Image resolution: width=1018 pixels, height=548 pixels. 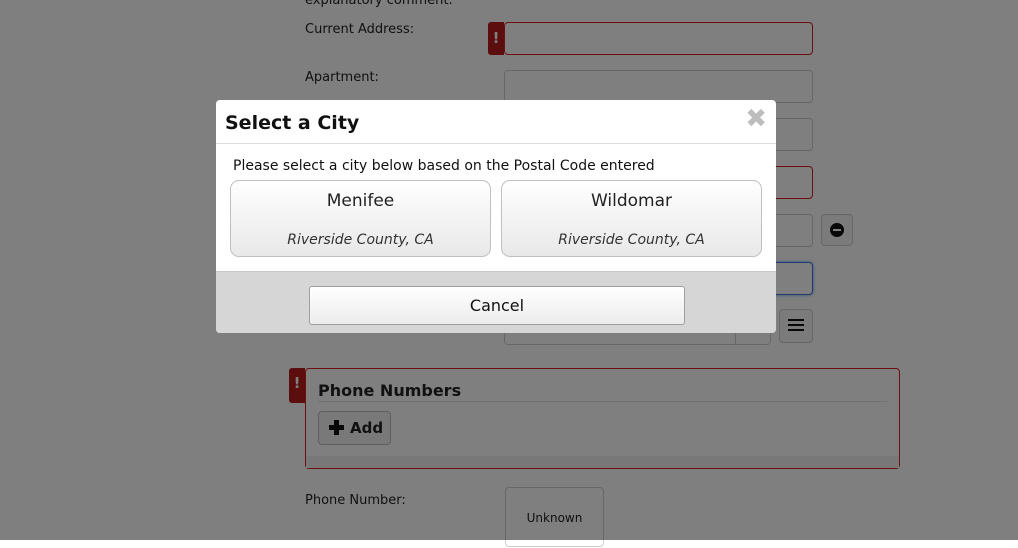 What do you see at coordinates (360, 201) in the screenshot?
I see `city-name: Menifee` at bounding box center [360, 201].